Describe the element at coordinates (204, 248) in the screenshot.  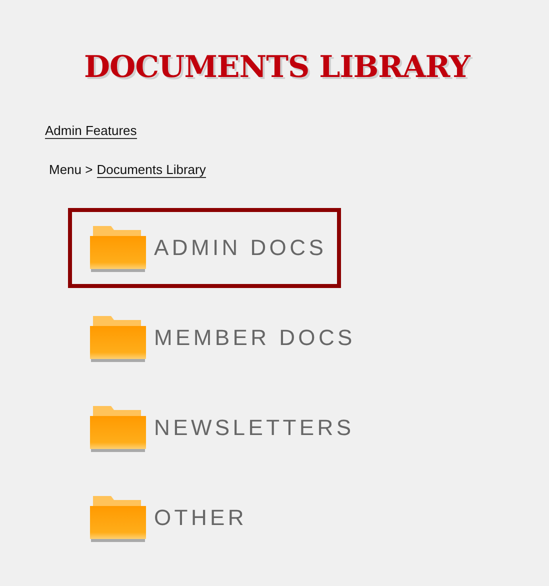
I see `folder-item: ADMIN DOCS` at that location.